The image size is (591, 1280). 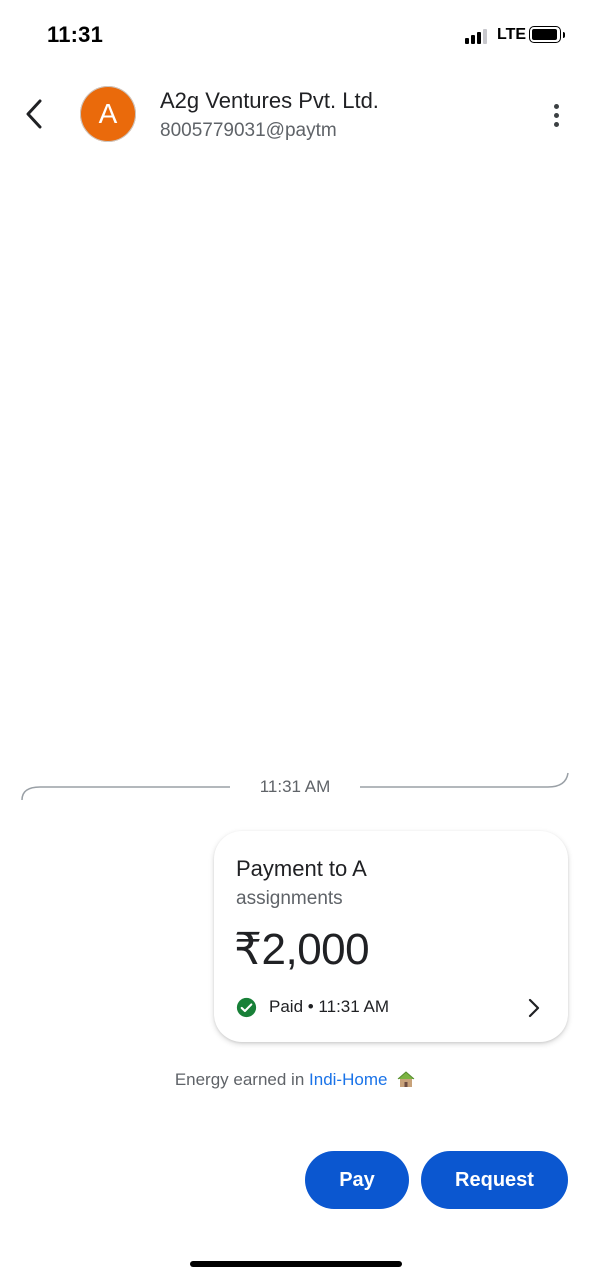 I want to click on avatar: A, so click(x=108, y=114).